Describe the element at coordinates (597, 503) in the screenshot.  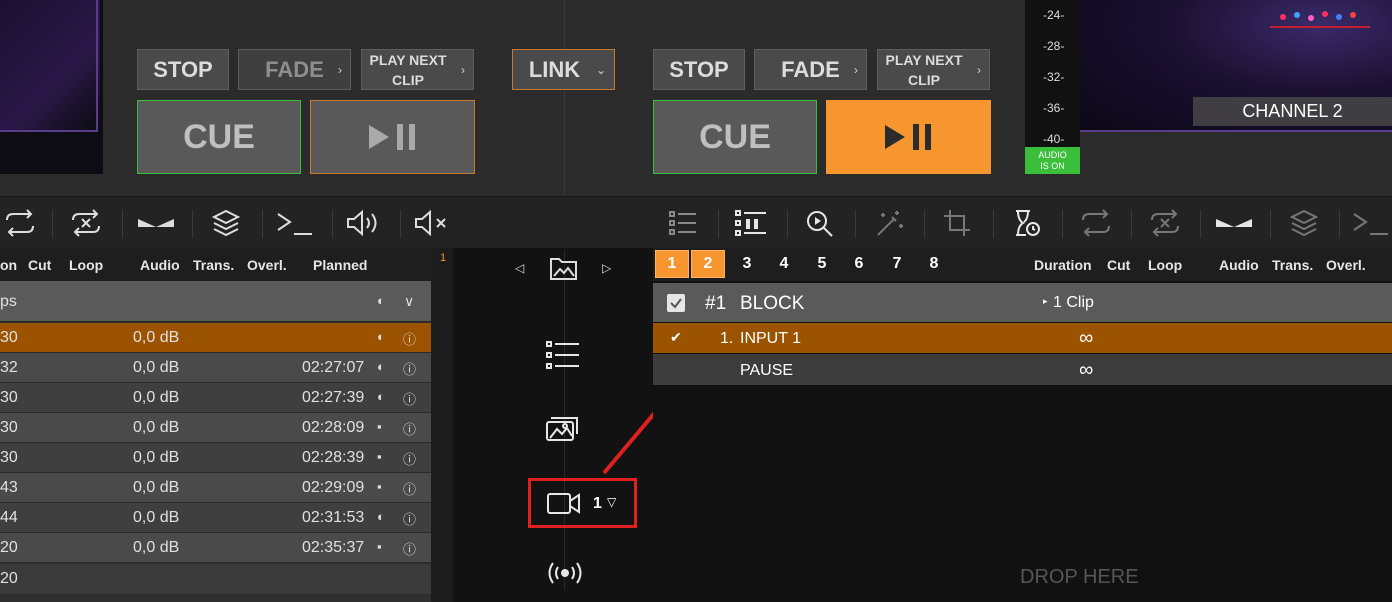
I see `camera-count: 1` at that location.